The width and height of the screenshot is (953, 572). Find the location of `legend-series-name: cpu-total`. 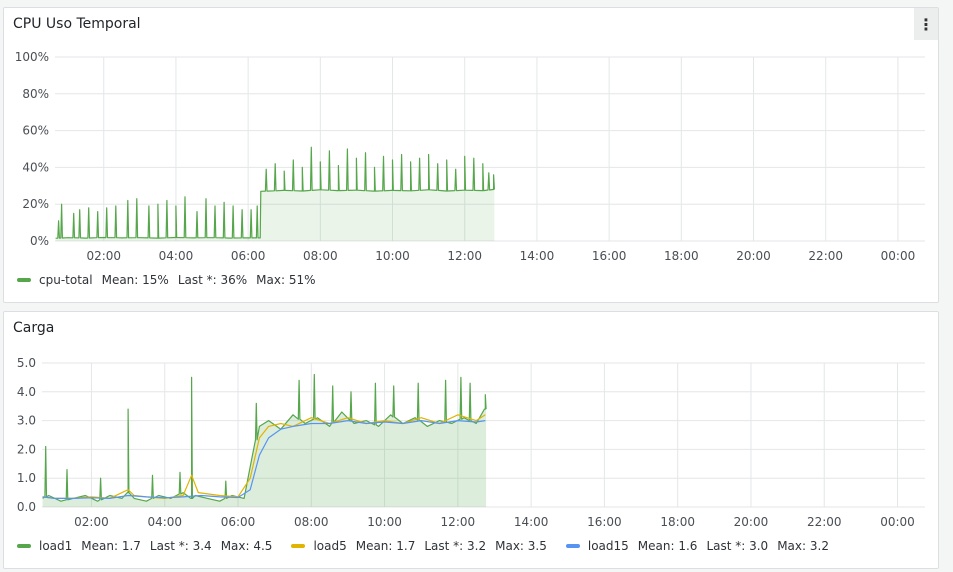

legend-series-name: cpu-total is located at coordinates (66, 280).